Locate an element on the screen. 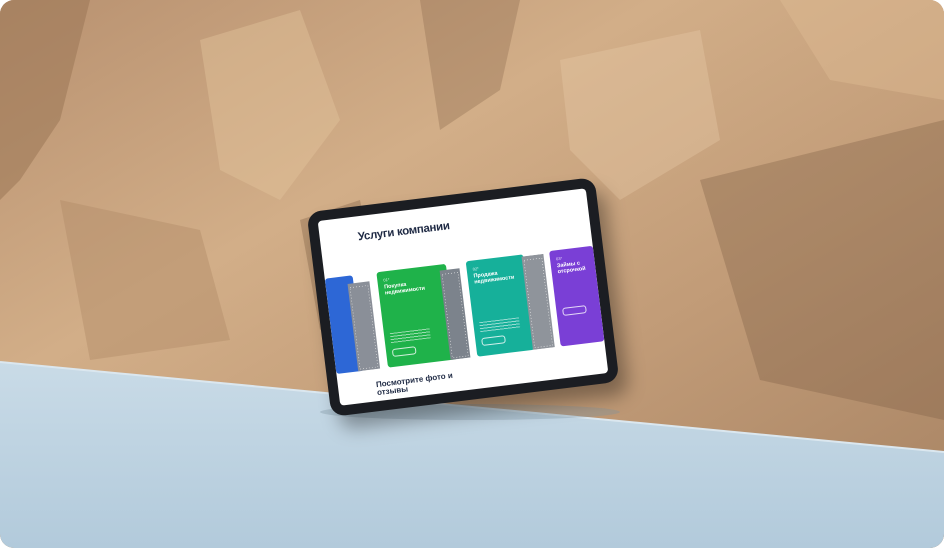 This screenshot has height=548, width=944. screen-title: Услуги компании is located at coordinates (404, 232).